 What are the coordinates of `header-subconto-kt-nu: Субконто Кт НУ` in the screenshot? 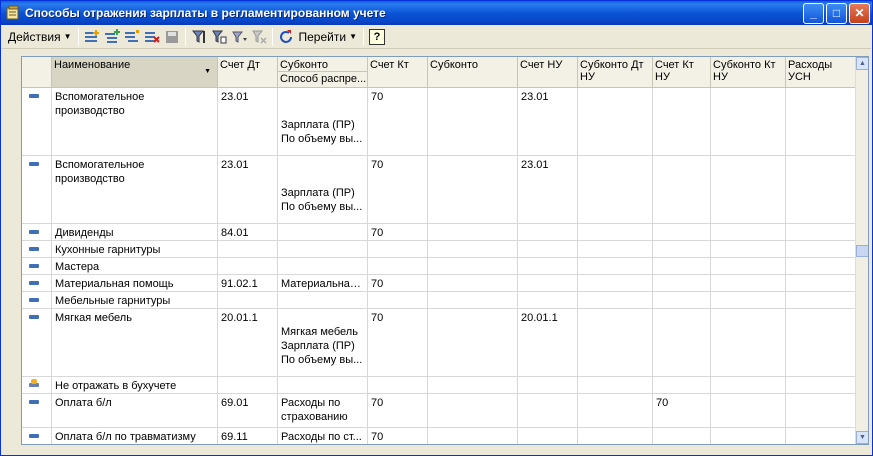 It's located at (748, 72).